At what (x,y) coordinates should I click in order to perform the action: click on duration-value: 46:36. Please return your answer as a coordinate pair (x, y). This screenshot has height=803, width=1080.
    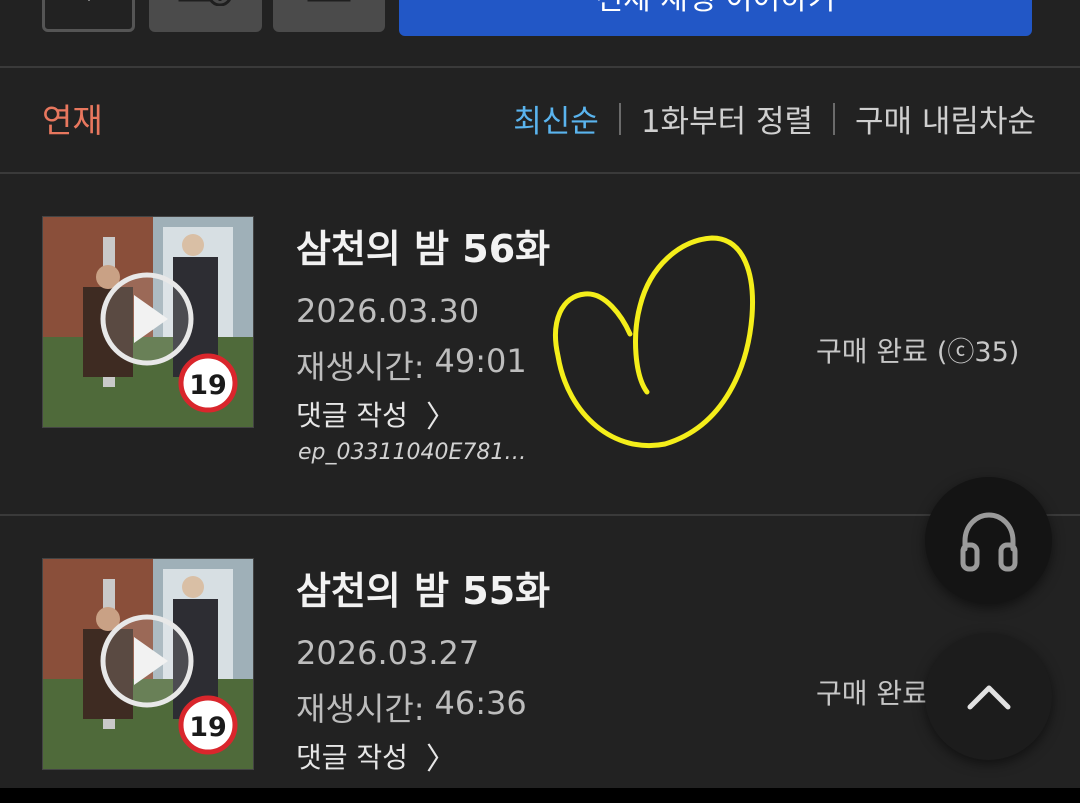
    Looking at the image, I should click on (480, 703).